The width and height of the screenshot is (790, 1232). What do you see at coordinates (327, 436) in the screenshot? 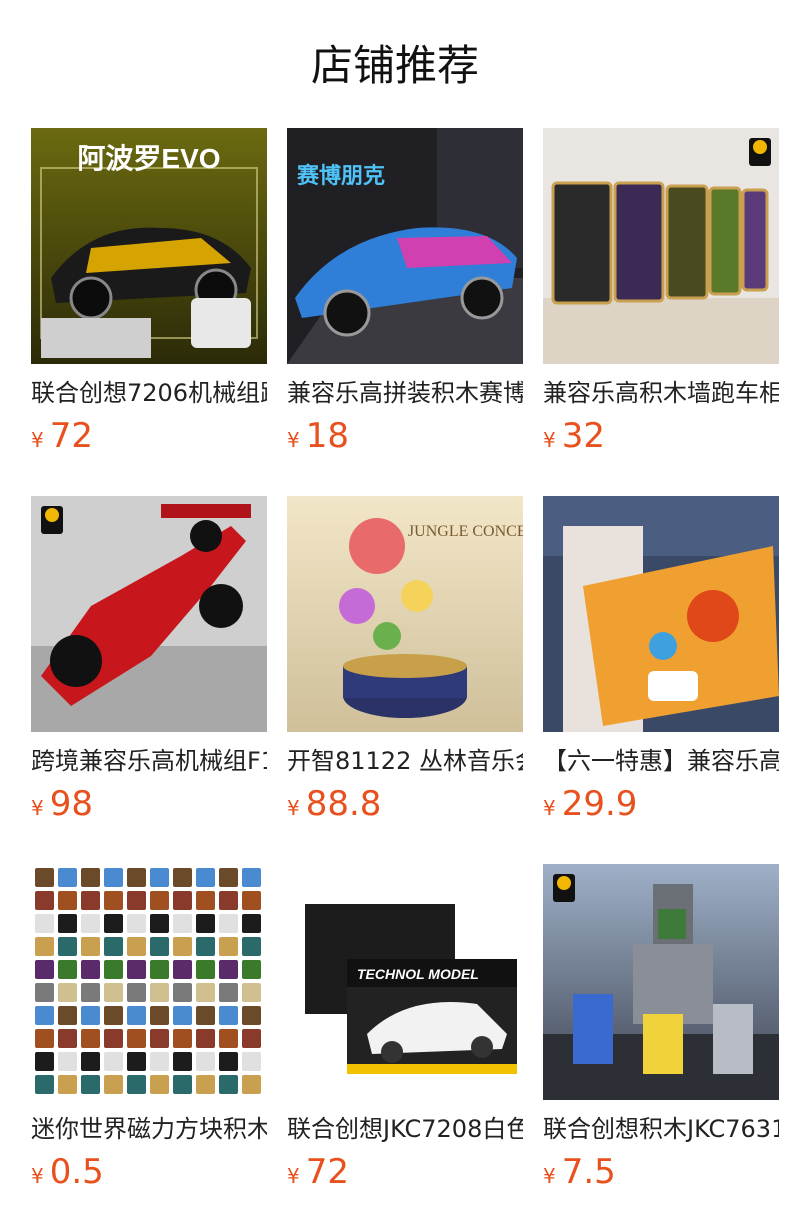
I see `price-value: 18` at bounding box center [327, 436].